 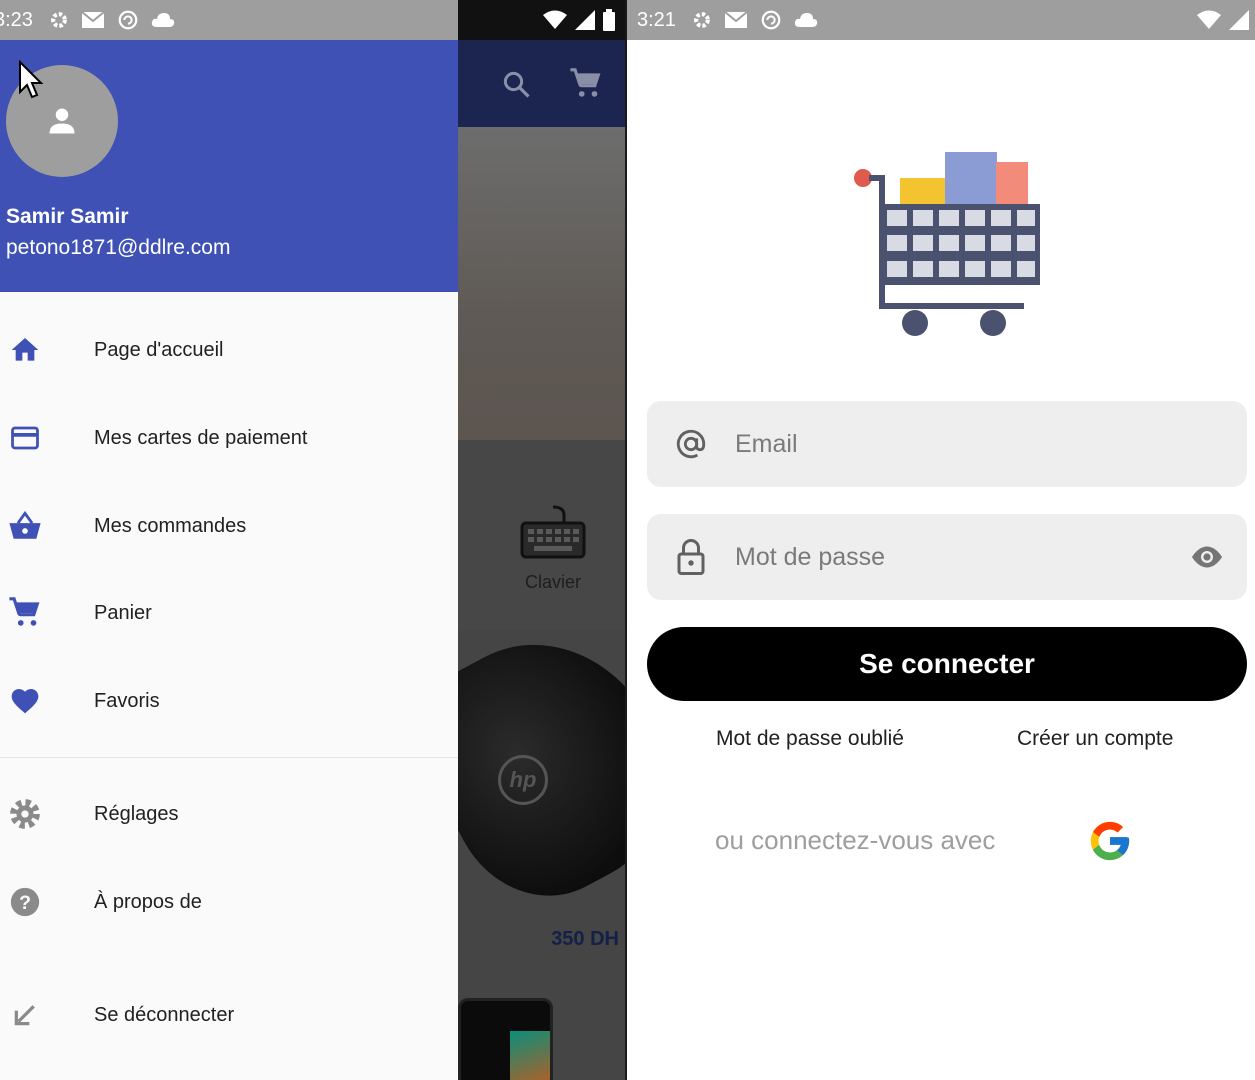 I want to click on email-input, so click(x=991, y=444).